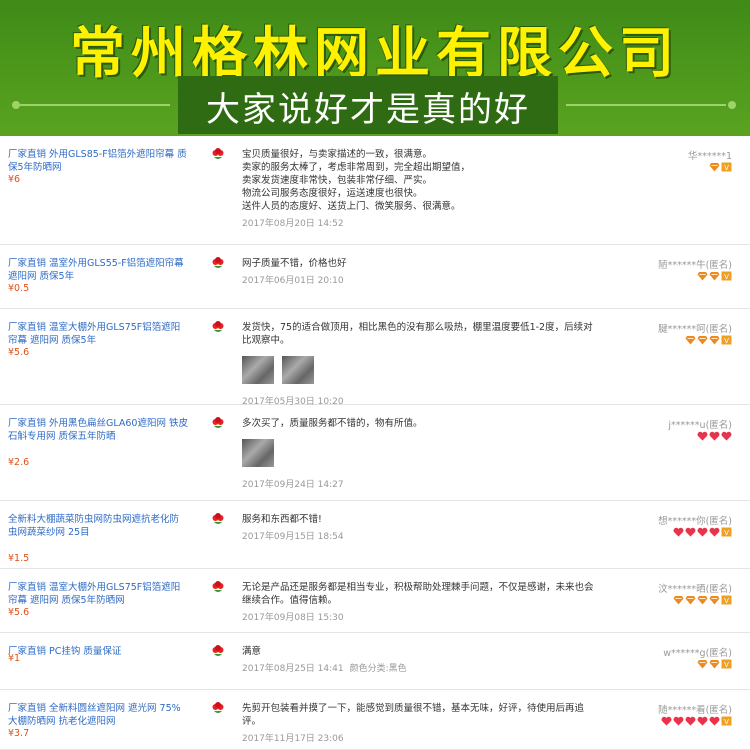 This screenshot has height=750, width=750. Describe the element at coordinates (413, 715) in the screenshot. I see `review-comment: 先剪开包装看并摸了一下，能感觉到质量很不错，基本无味，好评，待使用后再追 评。` at that location.